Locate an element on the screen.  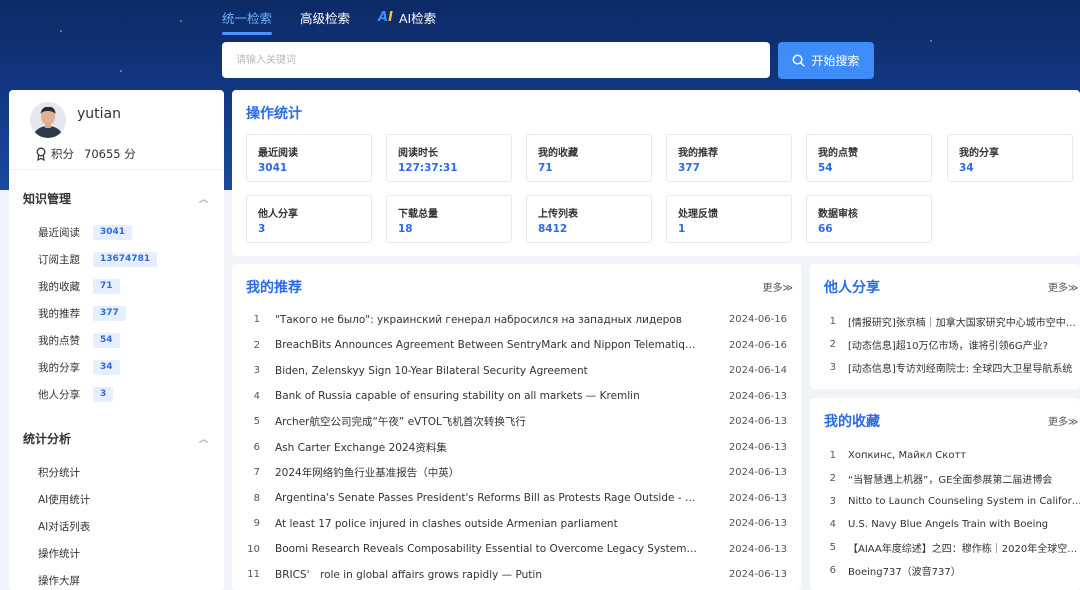
stats-section: 统计分析 ︿ 积分统计 AI使用统计 AI对话列表 操作统计 操作大屏 is located at coordinates (116, 510).